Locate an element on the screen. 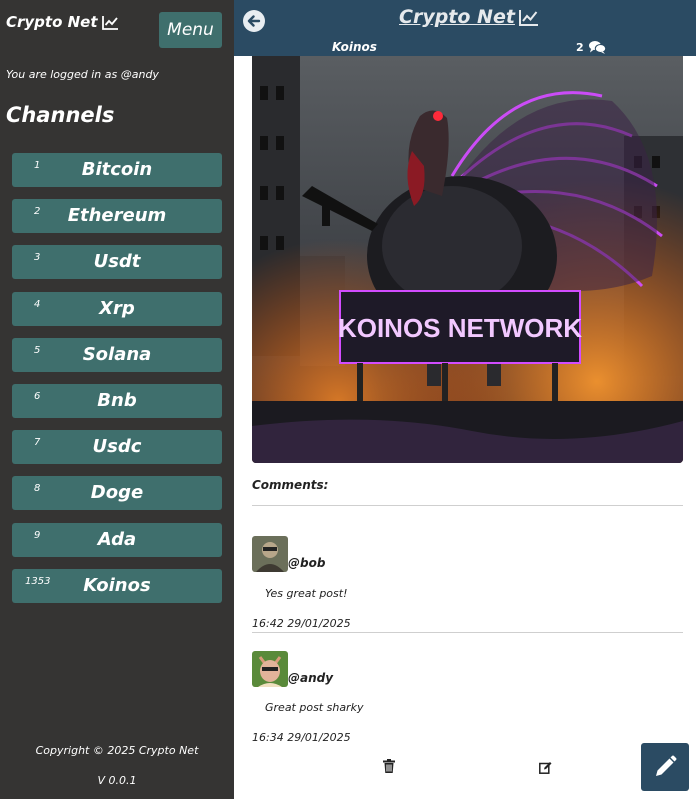  channel-name: Bnb is located at coordinates (117, 400).